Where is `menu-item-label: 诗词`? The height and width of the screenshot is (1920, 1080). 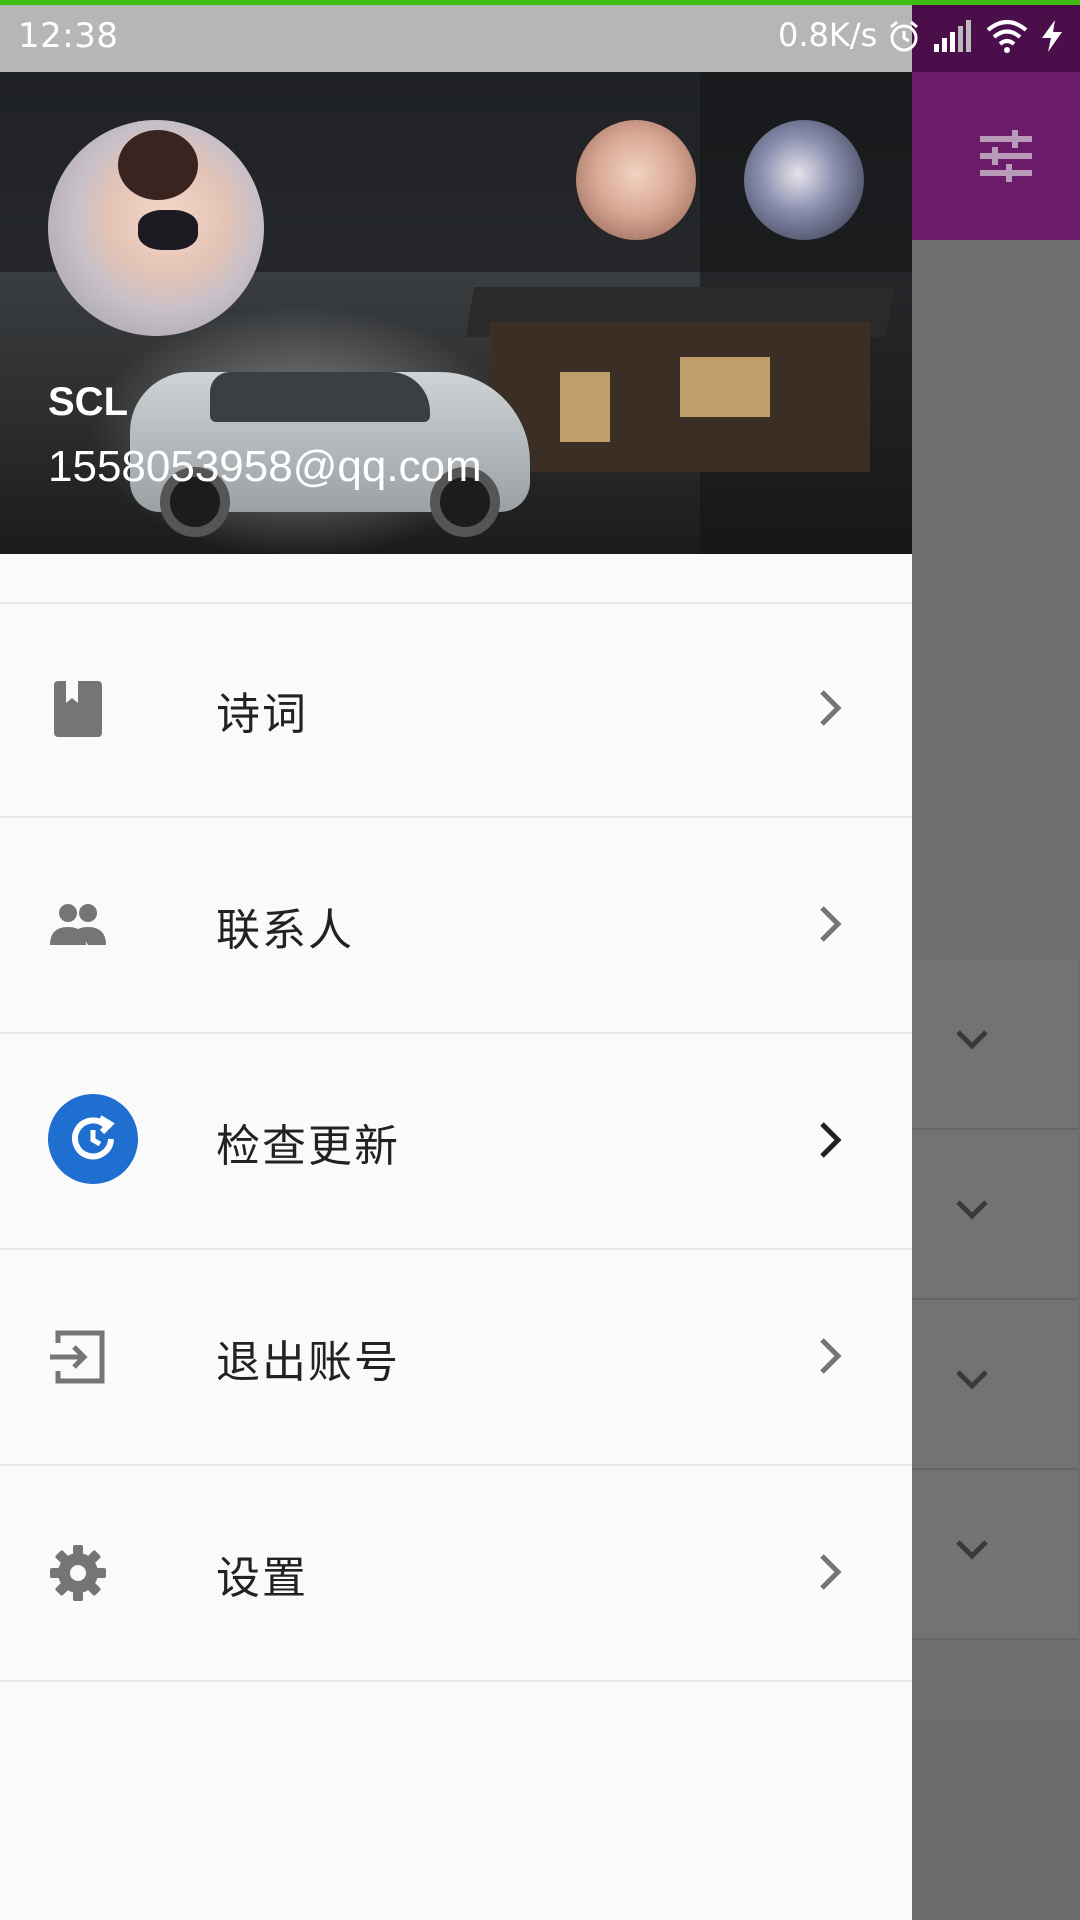 menu-item-label: 诗词 is located at coordinates (262, 714).